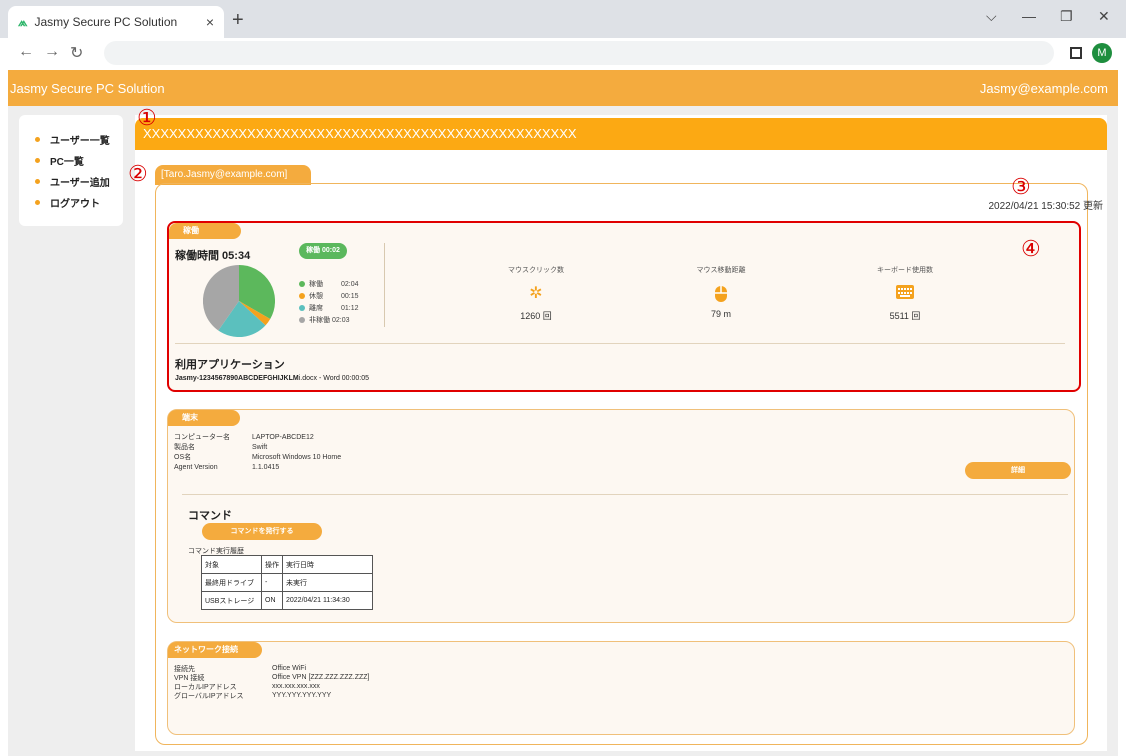 The height and width of the screenshot is (756, 1126). What do you see at coordinates (272, 600) in the screenshot?
I see `table-cell: ON` at bounding box center [272, 600].